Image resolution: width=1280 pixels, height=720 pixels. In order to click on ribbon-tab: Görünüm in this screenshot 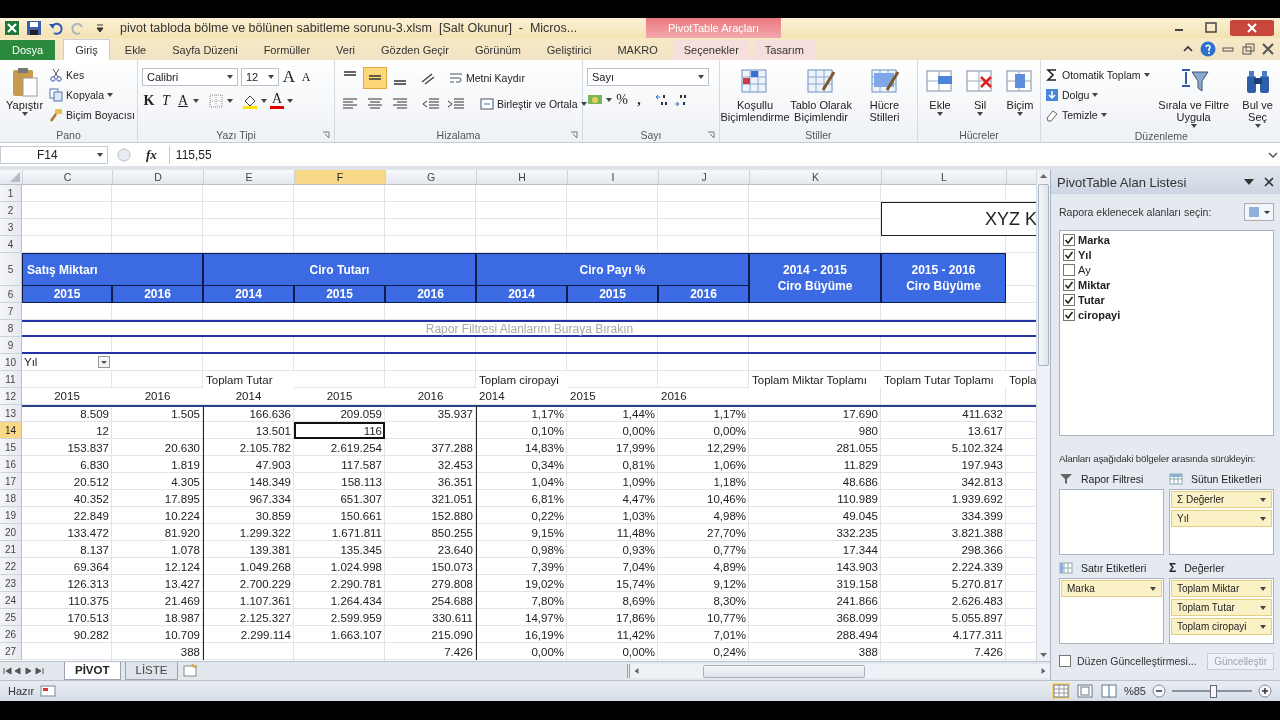, I will do `click(497, 50)`.